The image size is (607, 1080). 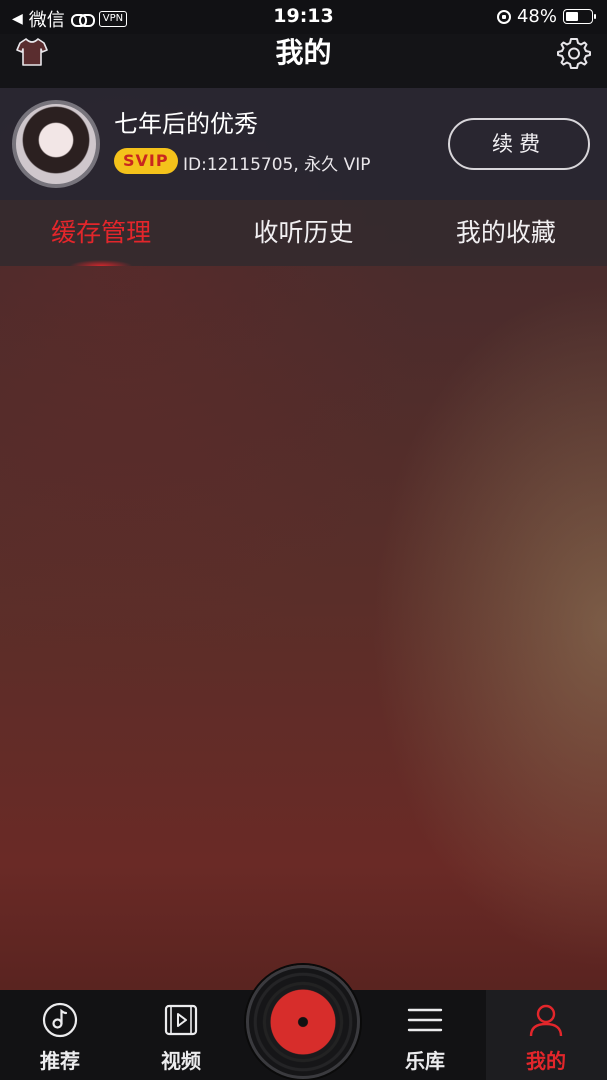 I want to click on tab-cache-management: 缓存管理, so click(x=101, y=233).